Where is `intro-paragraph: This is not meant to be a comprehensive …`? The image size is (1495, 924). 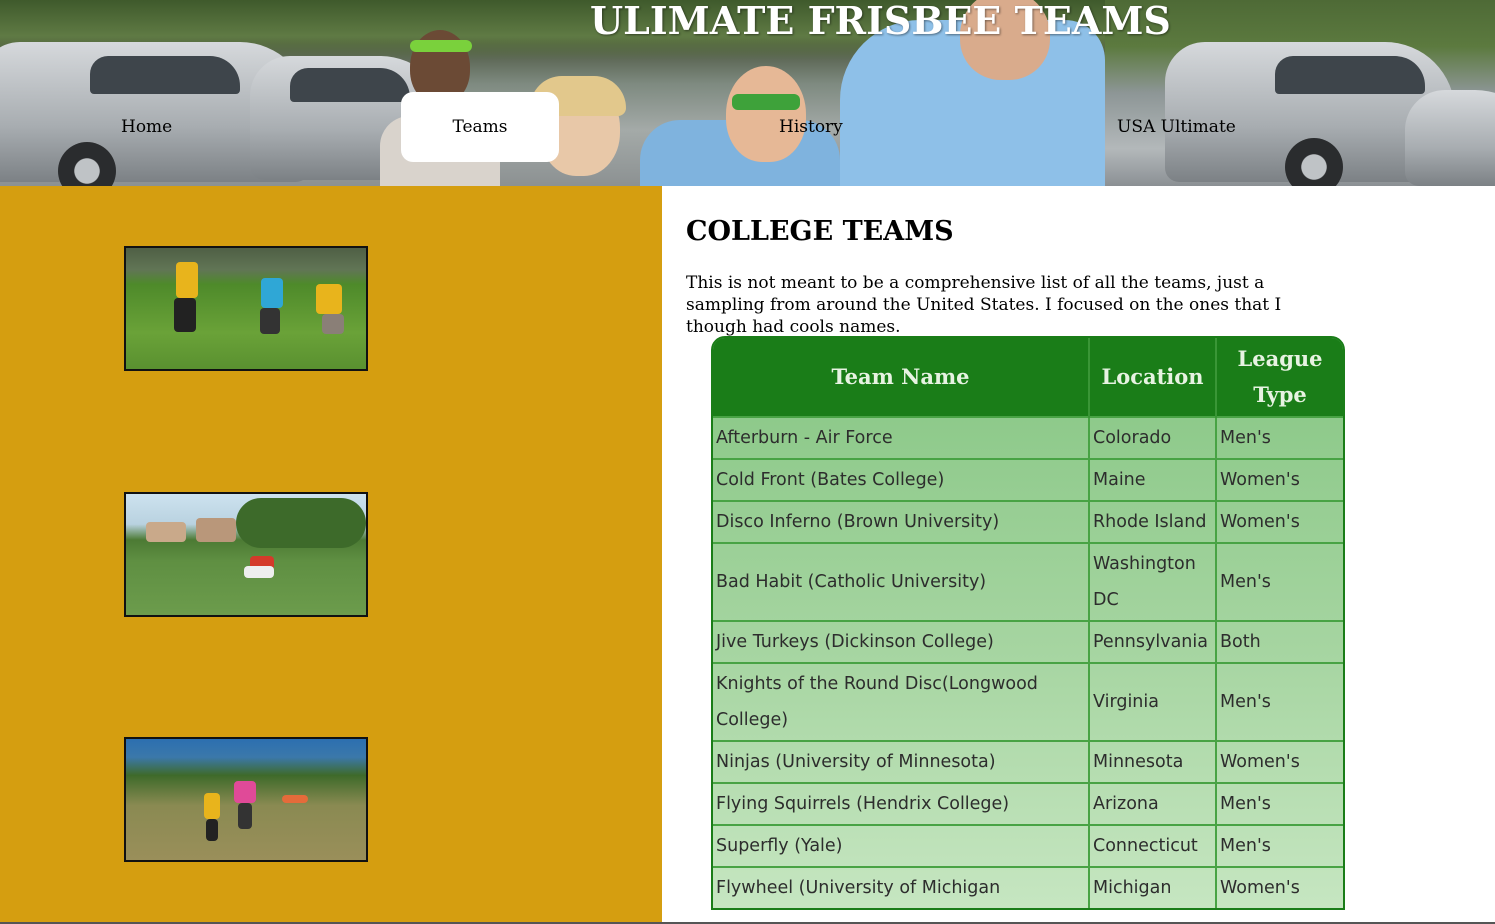 intro-paragraph: This is not meant to be a comprehensive … is located at coordinates (984, 305).